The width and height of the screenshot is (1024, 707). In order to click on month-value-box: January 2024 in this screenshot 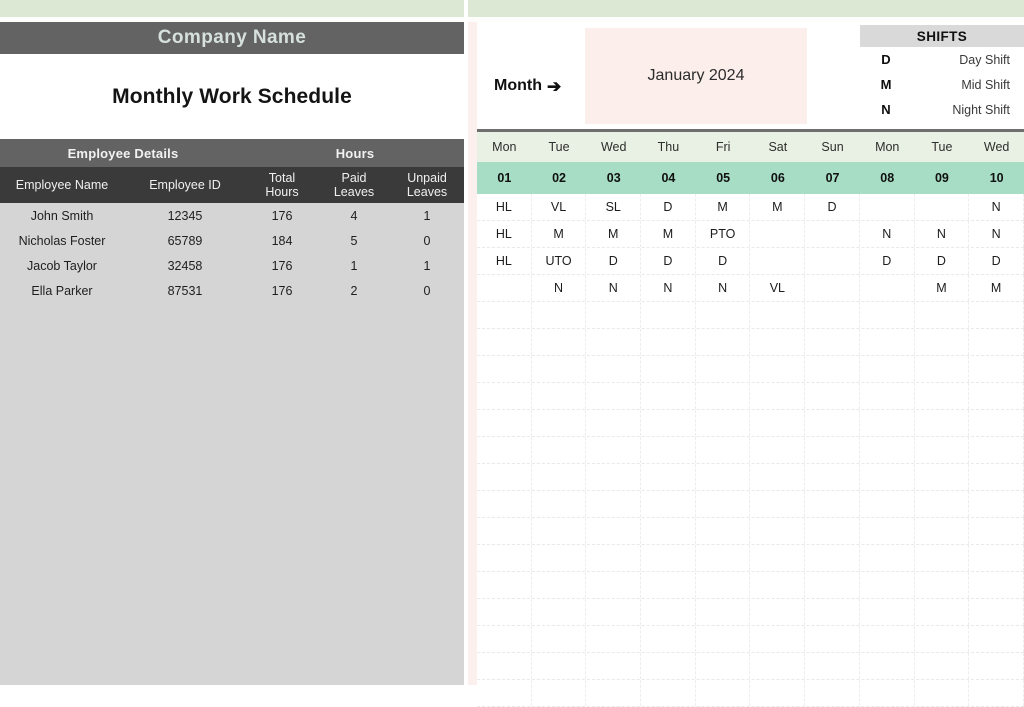, I will do `click(696, 76)`.